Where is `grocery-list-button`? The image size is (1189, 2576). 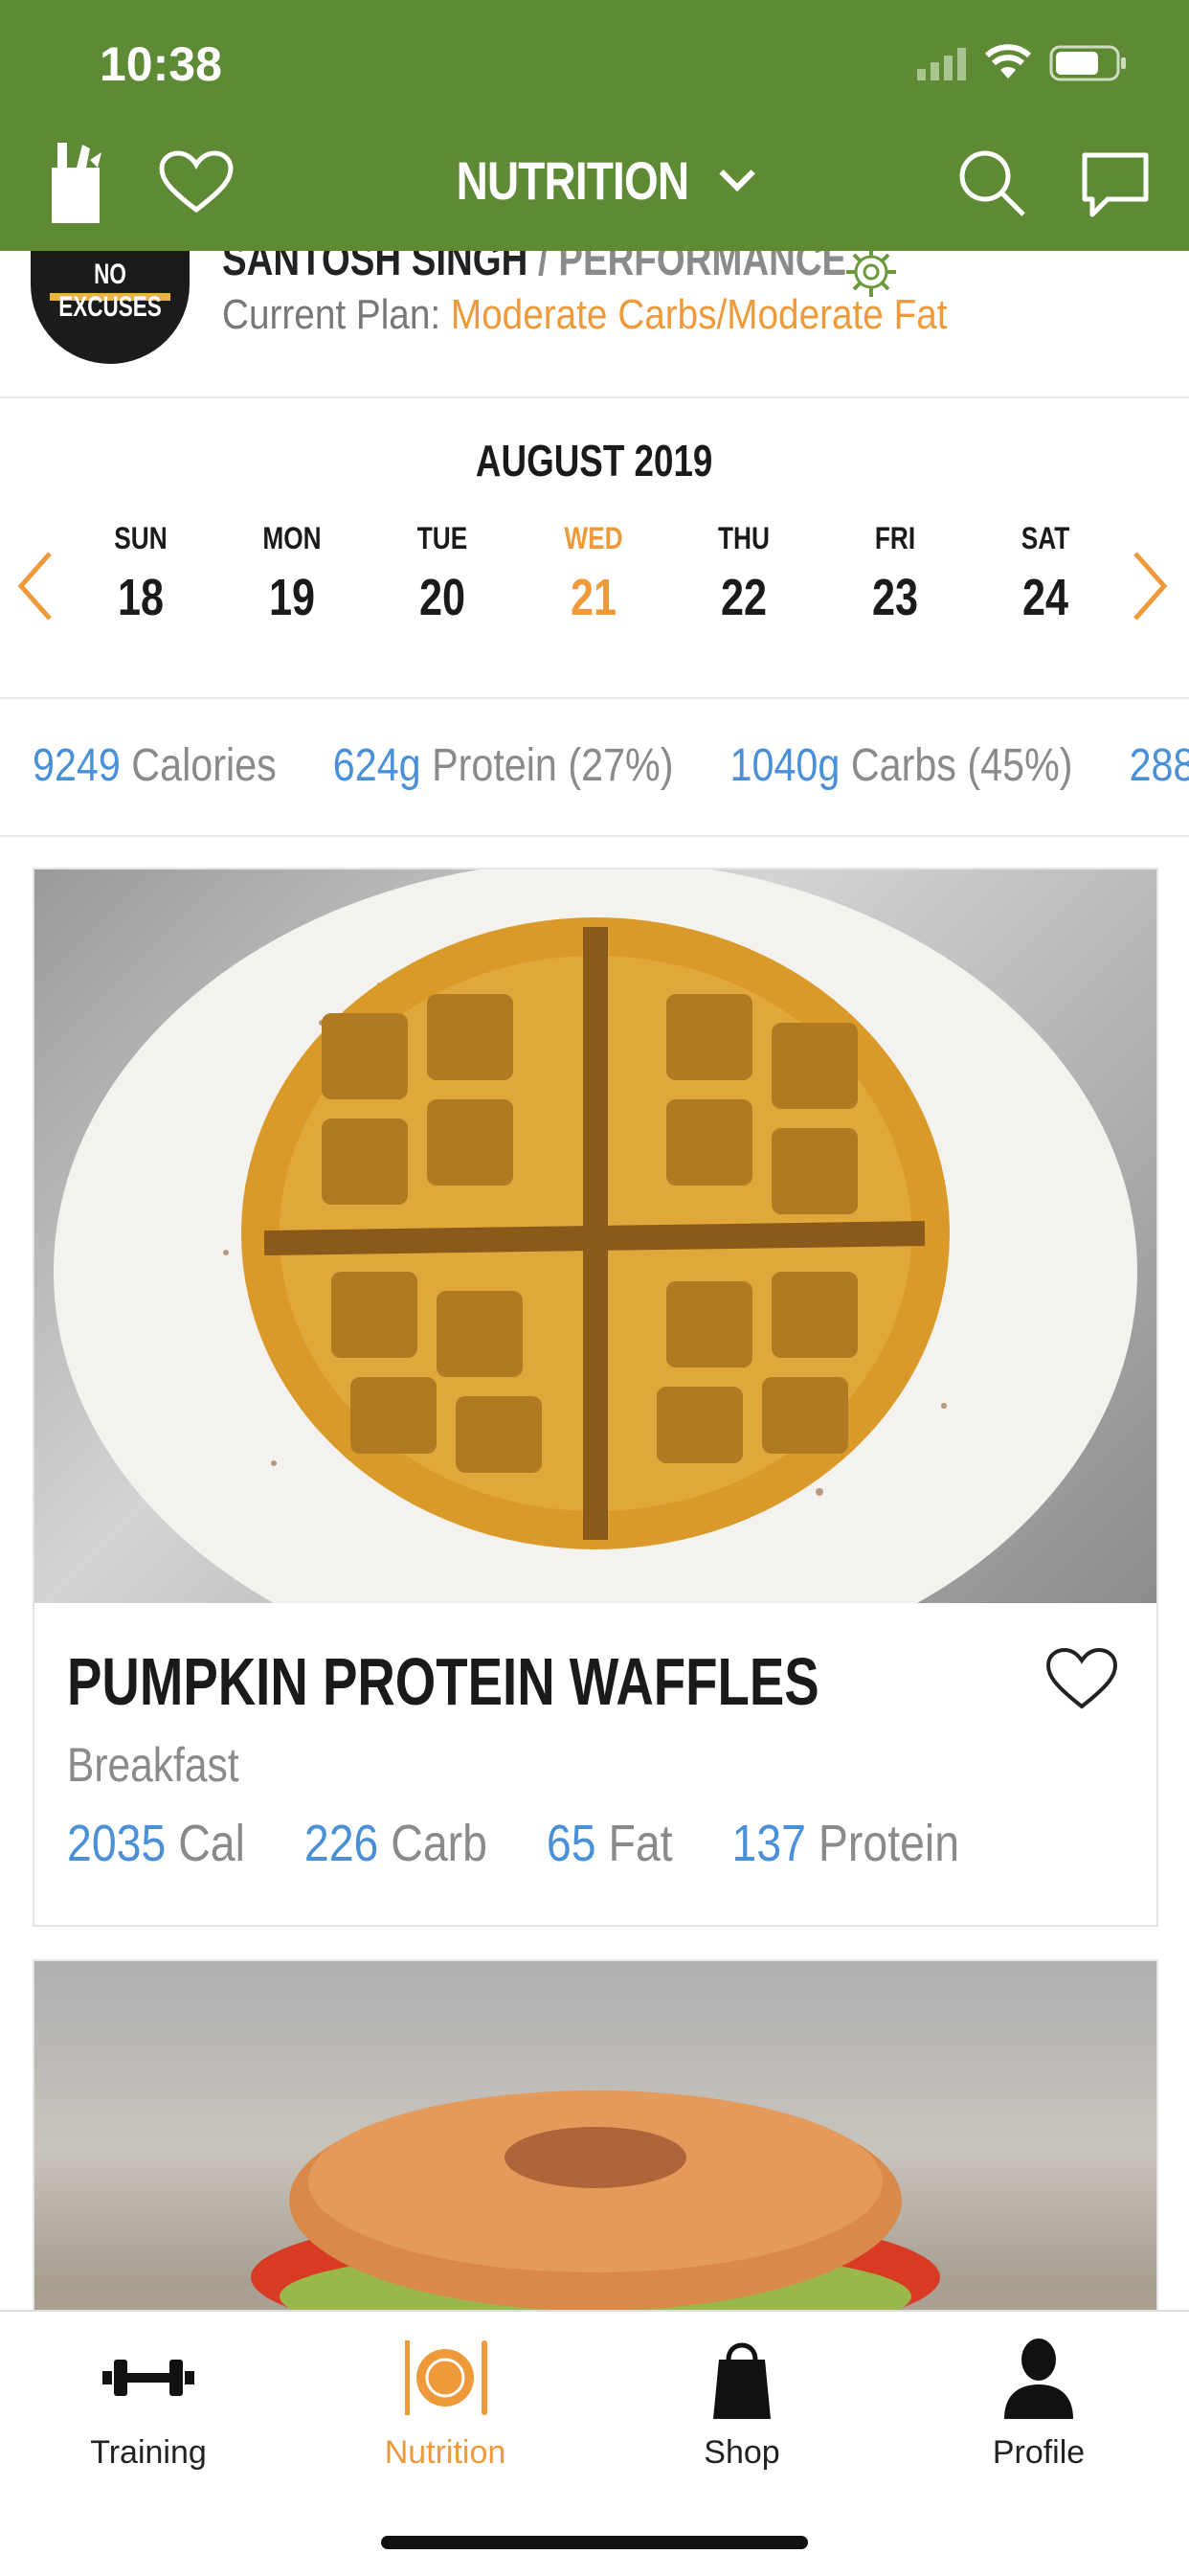 grocery-list-button is located at coordinates (76, 182).